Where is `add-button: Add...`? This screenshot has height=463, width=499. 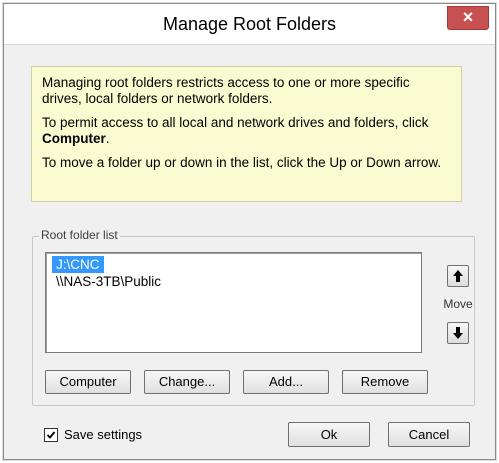
add-button: Add... is located at coordinates (286, 382).